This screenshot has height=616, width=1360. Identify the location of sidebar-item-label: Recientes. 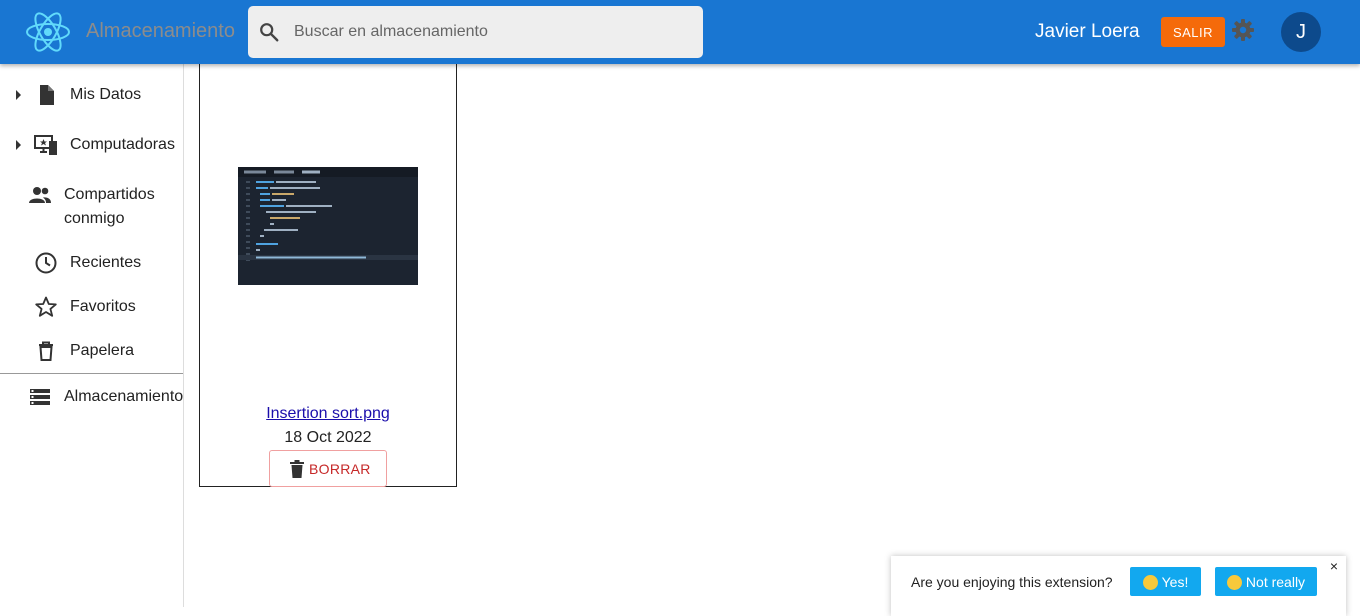
(106, 262).